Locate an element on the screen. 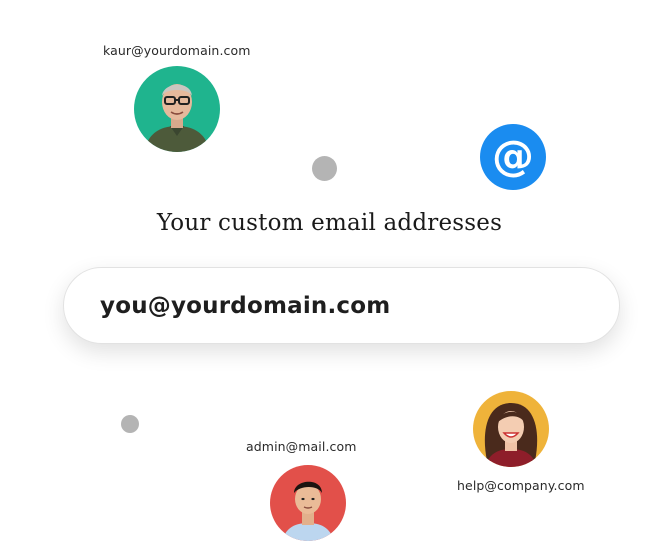 The height and width of the screenshot is (542, 651). email-input: you@yourdomain.com is located at coordinates (341, 305).